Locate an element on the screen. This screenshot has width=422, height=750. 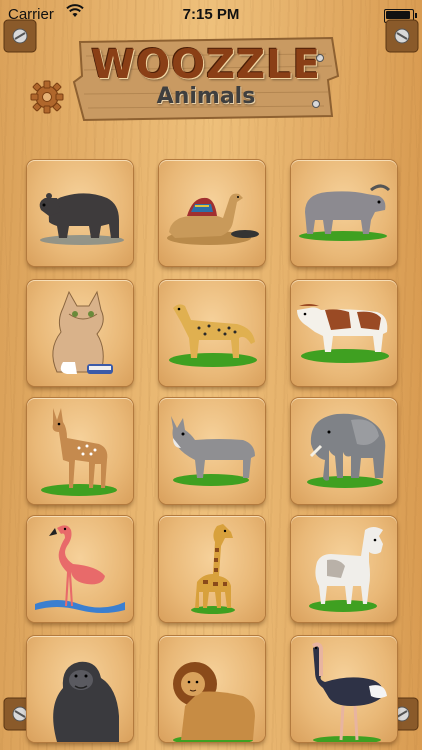
animal-tile-cat is located at coordinates (80, 333).